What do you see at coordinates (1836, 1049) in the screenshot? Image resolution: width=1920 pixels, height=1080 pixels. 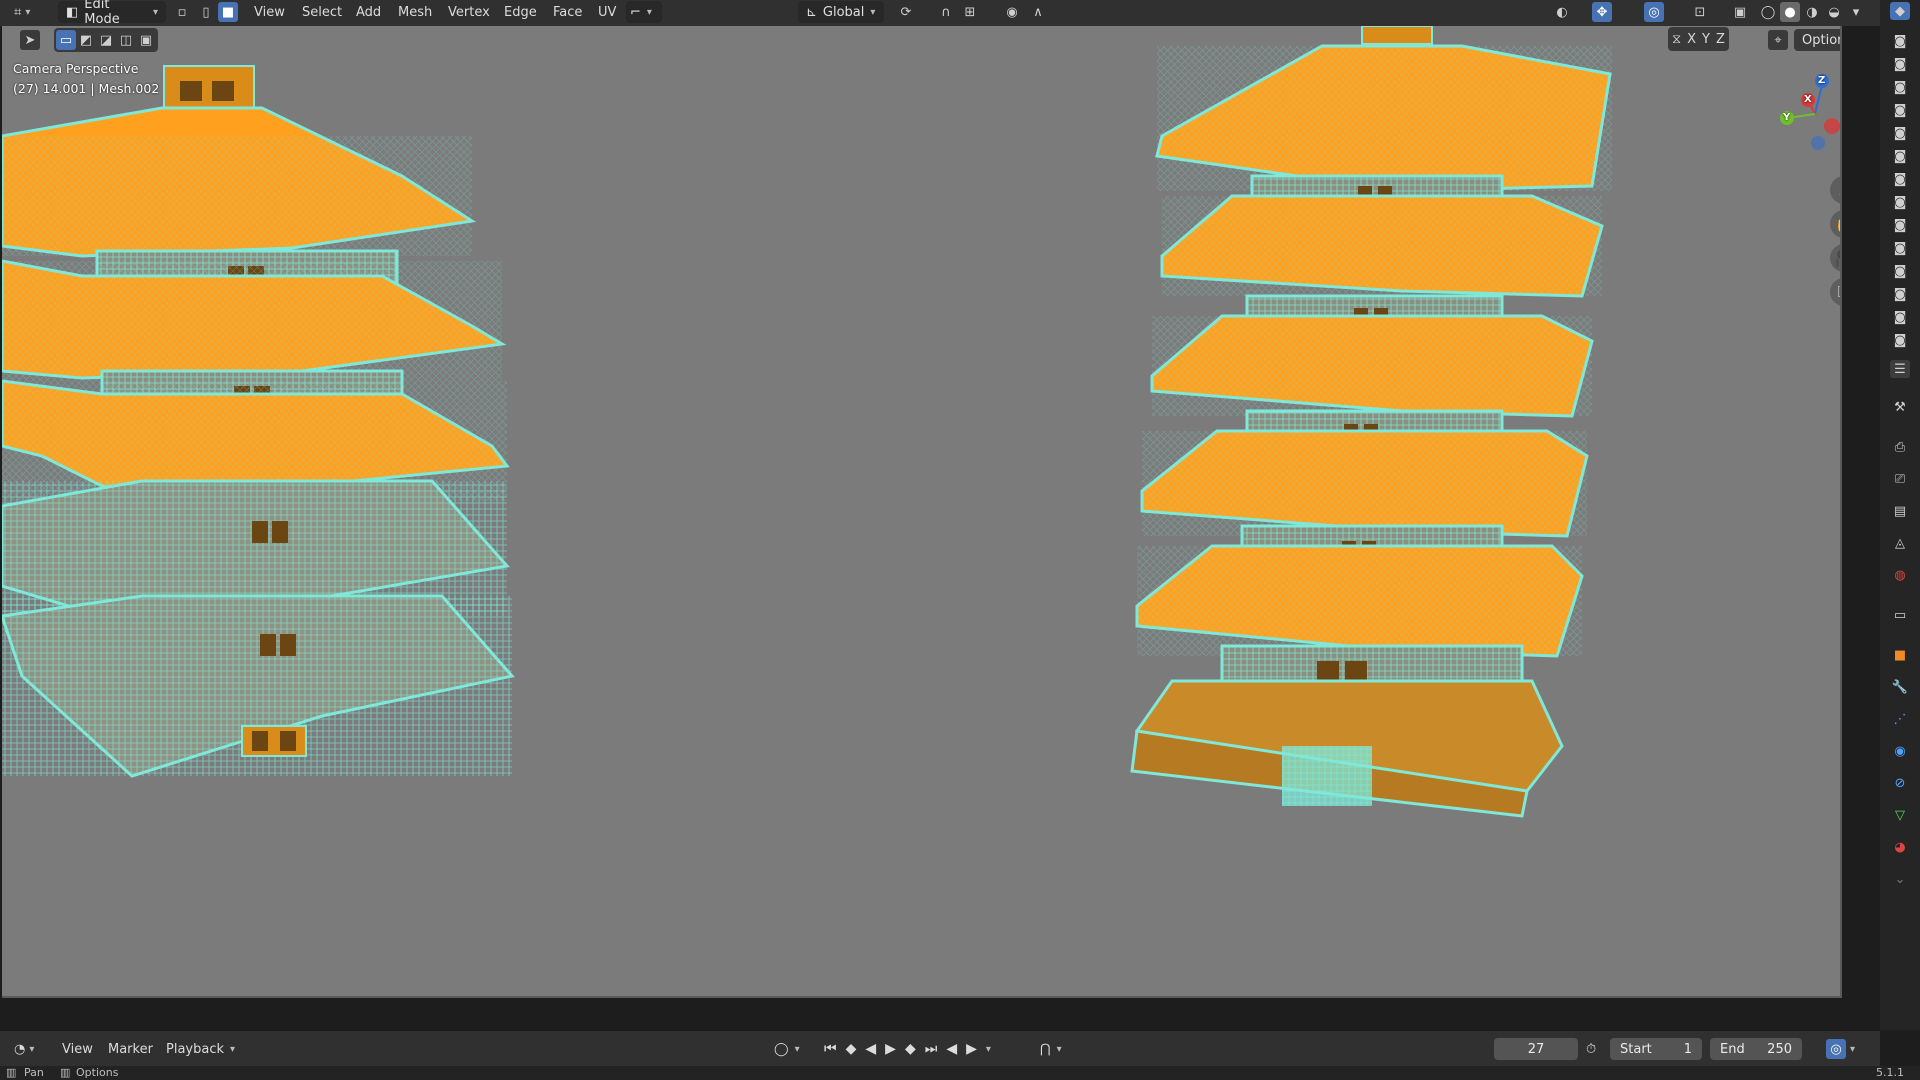 I see `overlay-toggle-icon: ◎` at bounding box center [1836, 1049].